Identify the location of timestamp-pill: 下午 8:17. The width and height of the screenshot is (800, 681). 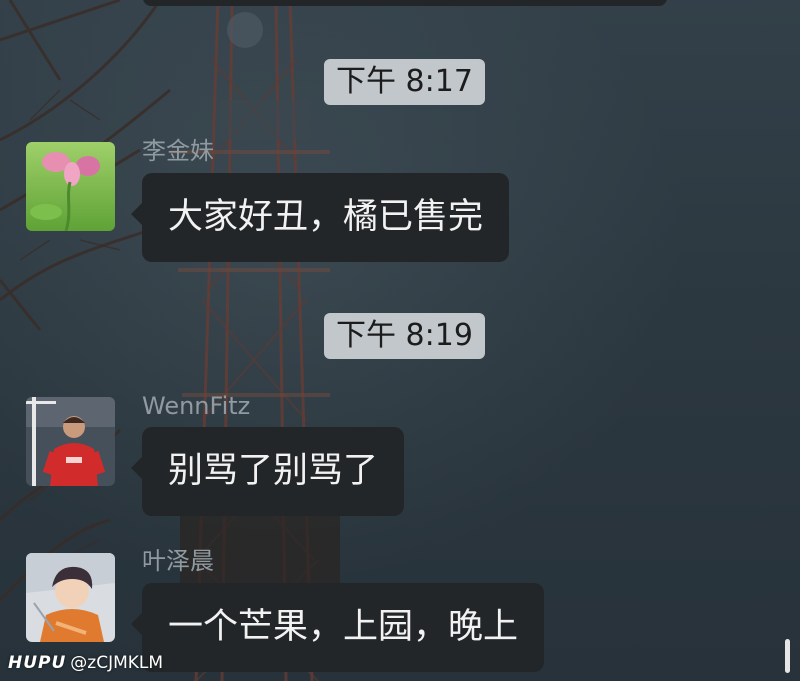
(404, 82).